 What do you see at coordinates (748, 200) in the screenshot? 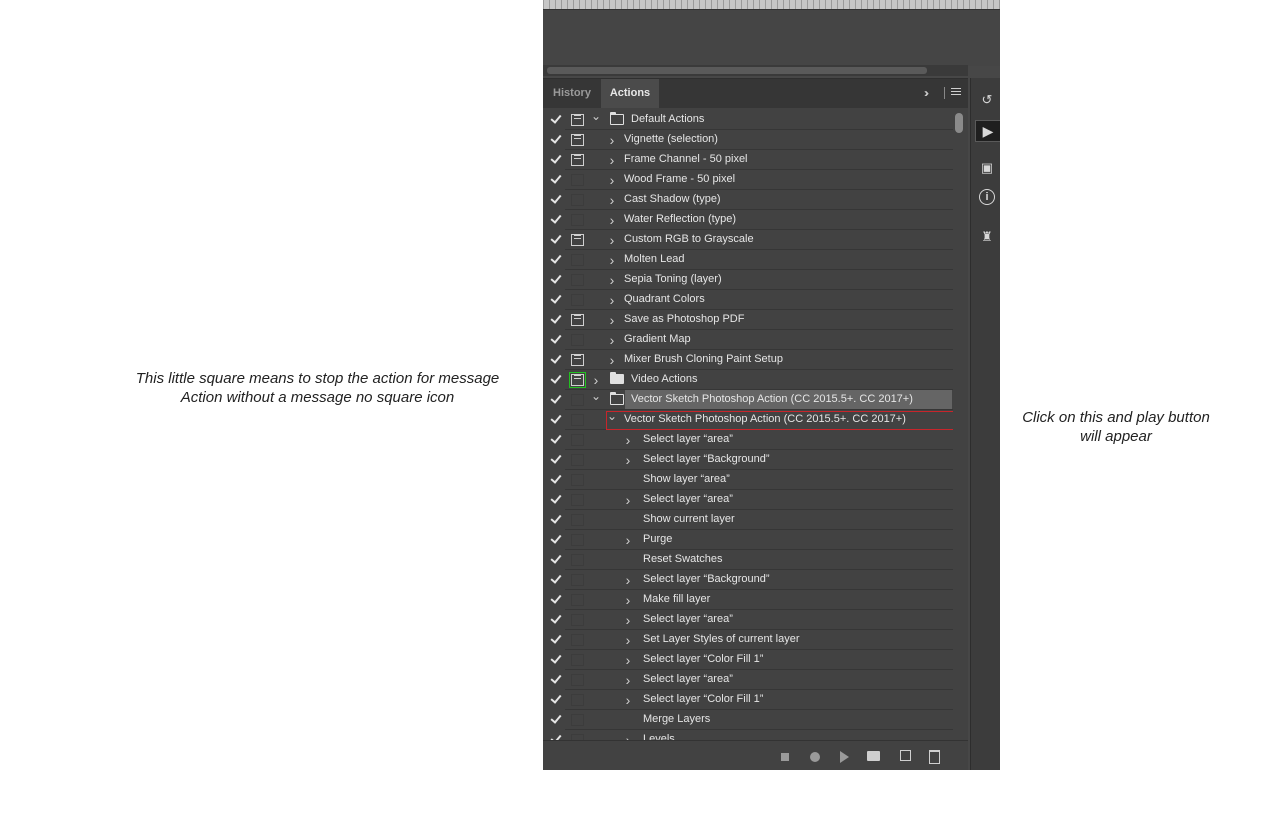
I see `action-row: Cast Shadow (type)` at bounding box center [748, 200].